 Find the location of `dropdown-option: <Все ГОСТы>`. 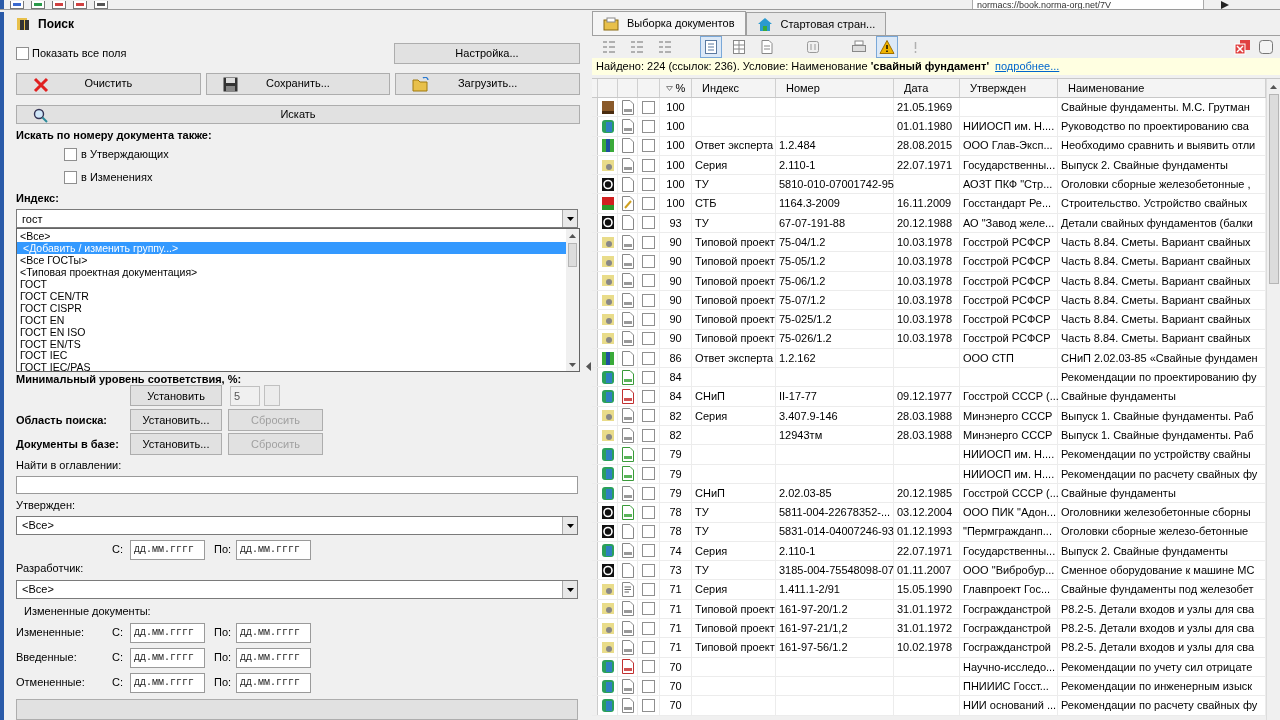

dropdown-option: <Все ГОСТы> is located at coordinates (291, 260).